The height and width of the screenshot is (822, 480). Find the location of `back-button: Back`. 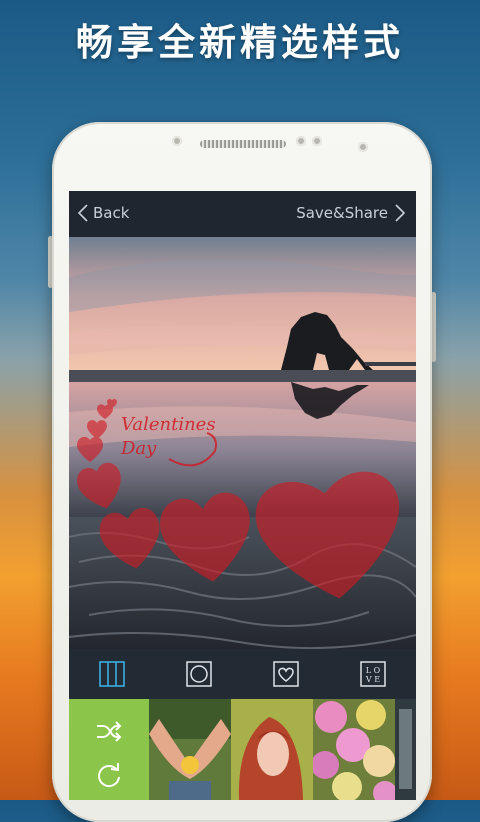

back-button: Back is located at coordinates (103, 213).